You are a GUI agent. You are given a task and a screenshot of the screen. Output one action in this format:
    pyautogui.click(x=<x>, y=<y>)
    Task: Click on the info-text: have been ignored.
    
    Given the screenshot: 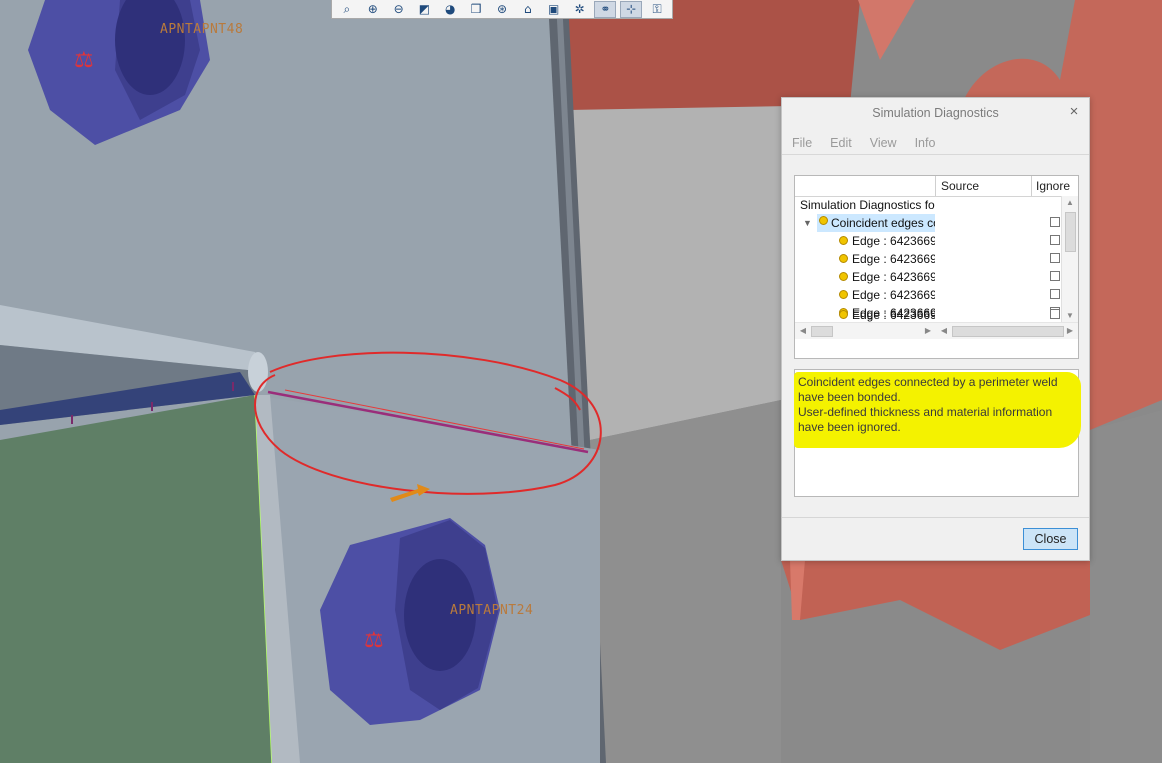 What is the action you would take?
    pyautogui.click(x=849, y=427)
    